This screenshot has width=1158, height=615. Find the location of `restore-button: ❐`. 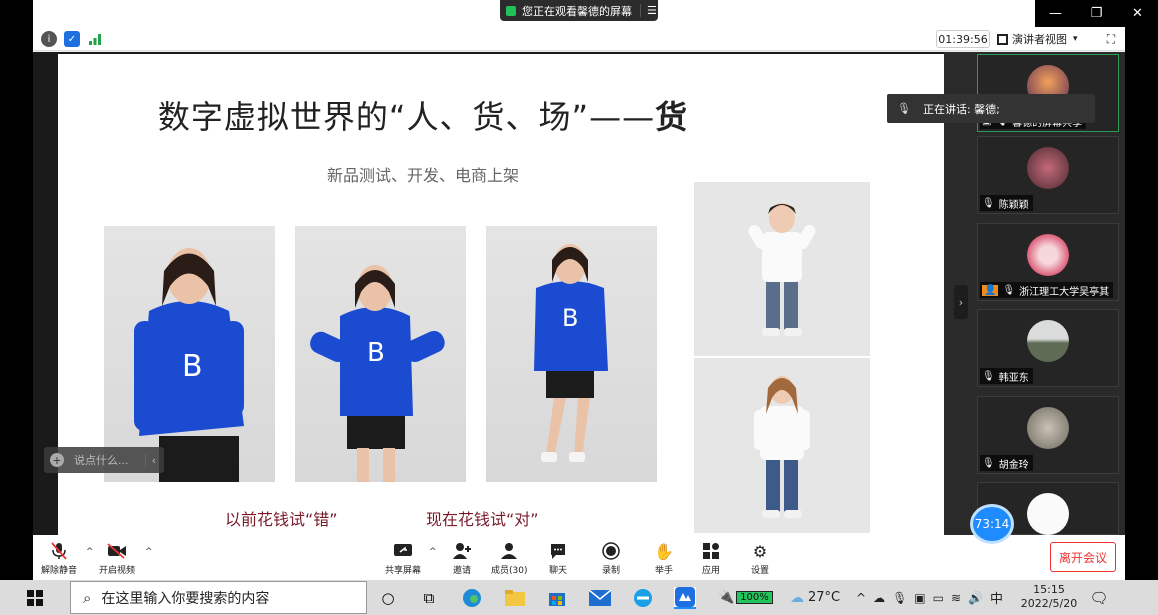

restore-button: ❐ is located at coordinates (1096, 13).